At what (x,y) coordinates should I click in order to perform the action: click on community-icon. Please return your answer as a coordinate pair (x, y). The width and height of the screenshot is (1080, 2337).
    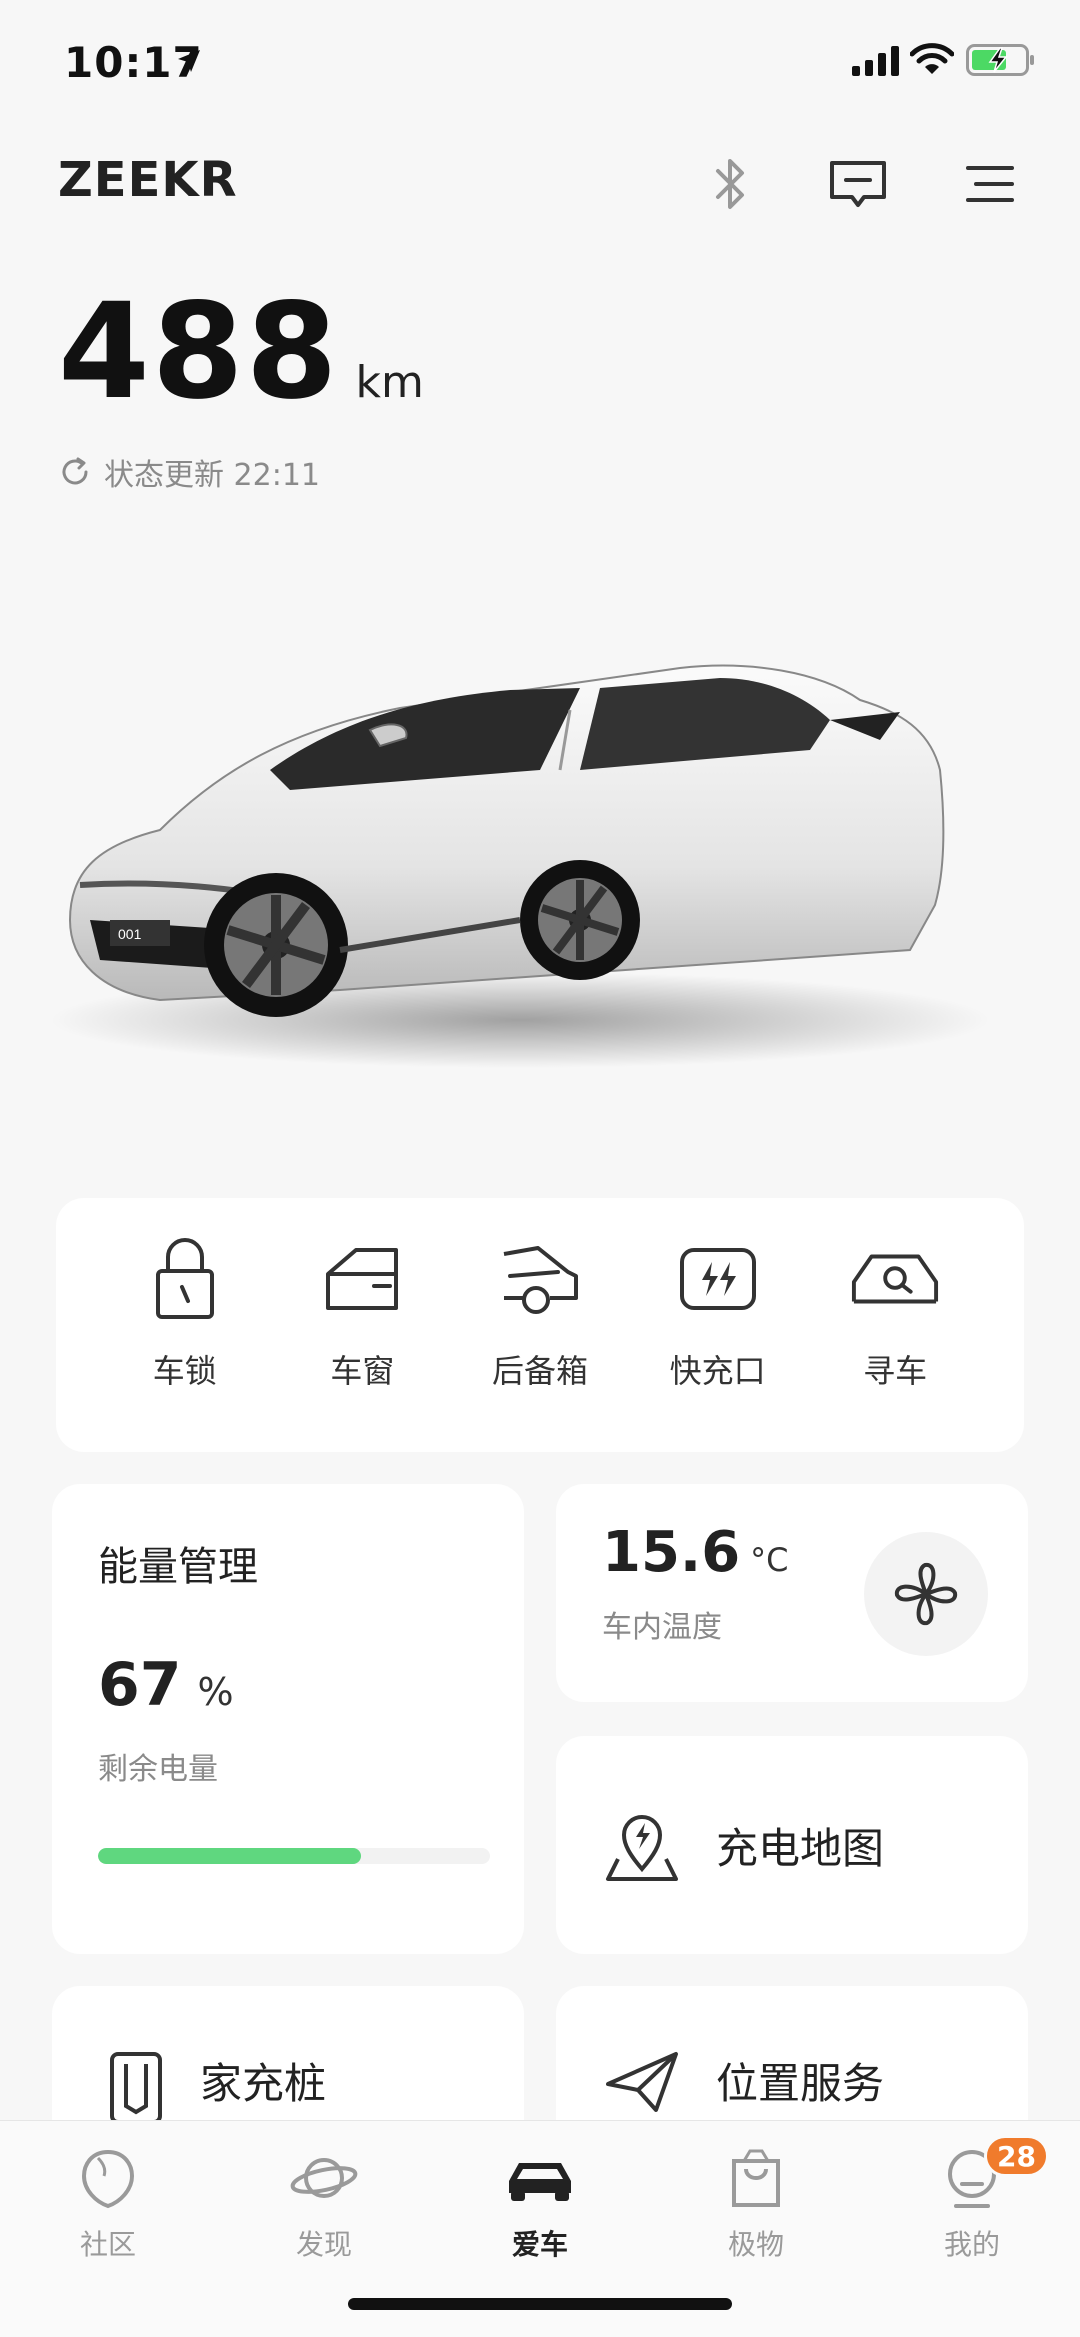
    Looking at the image, I should click on (108, 2179).